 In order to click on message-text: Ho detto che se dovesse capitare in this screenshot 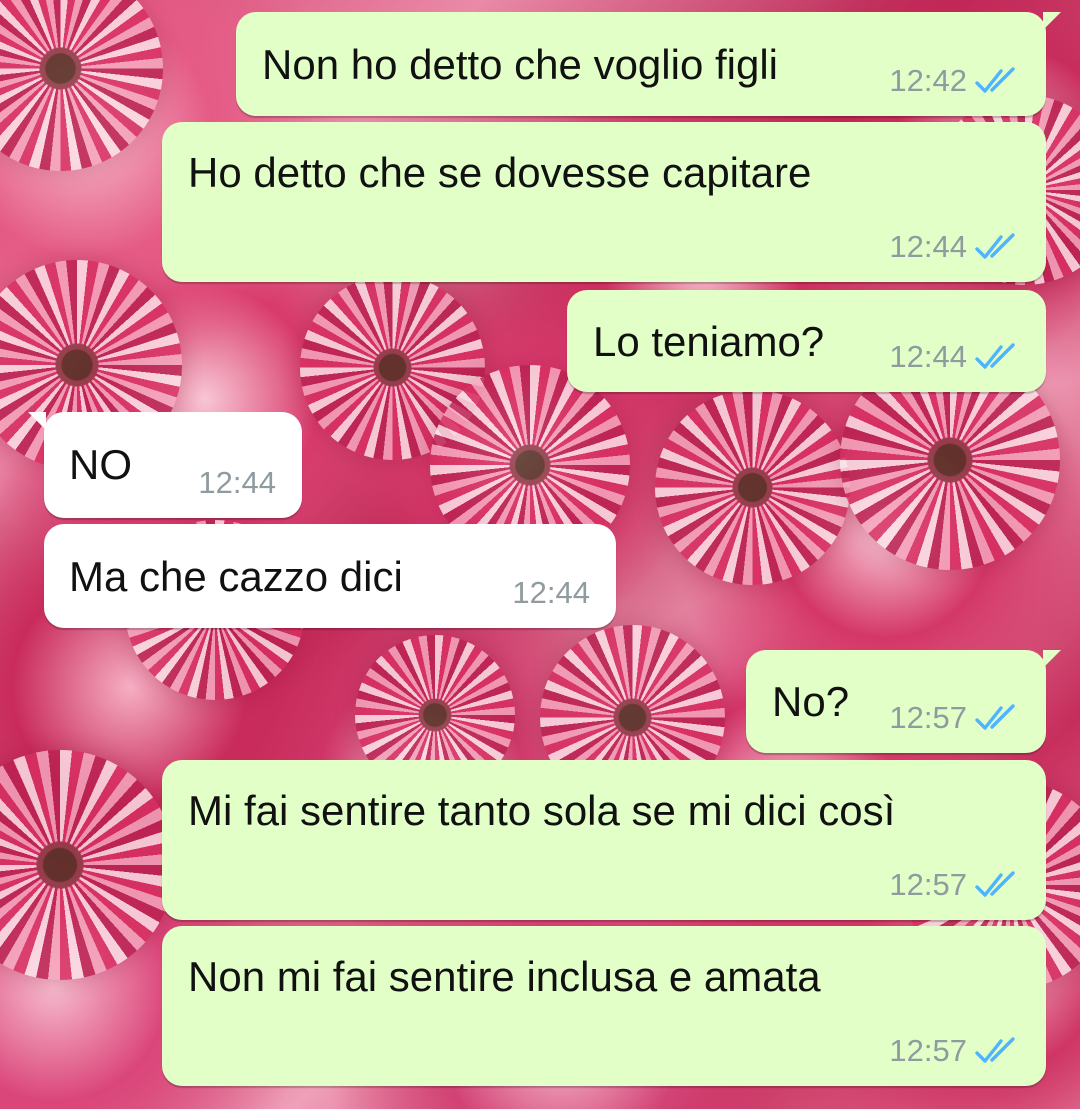, I will do `click(500, 172)`.